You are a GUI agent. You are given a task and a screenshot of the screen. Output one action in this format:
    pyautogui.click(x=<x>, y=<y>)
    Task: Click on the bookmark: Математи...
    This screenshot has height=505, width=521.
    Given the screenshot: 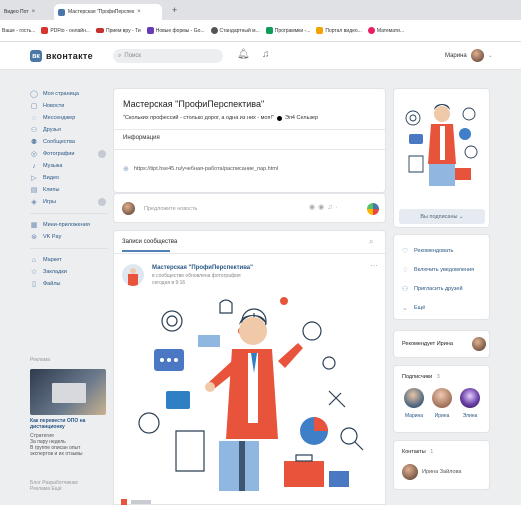 What is the action you would take?
    pyautogui.click(x=385, y=30)
    